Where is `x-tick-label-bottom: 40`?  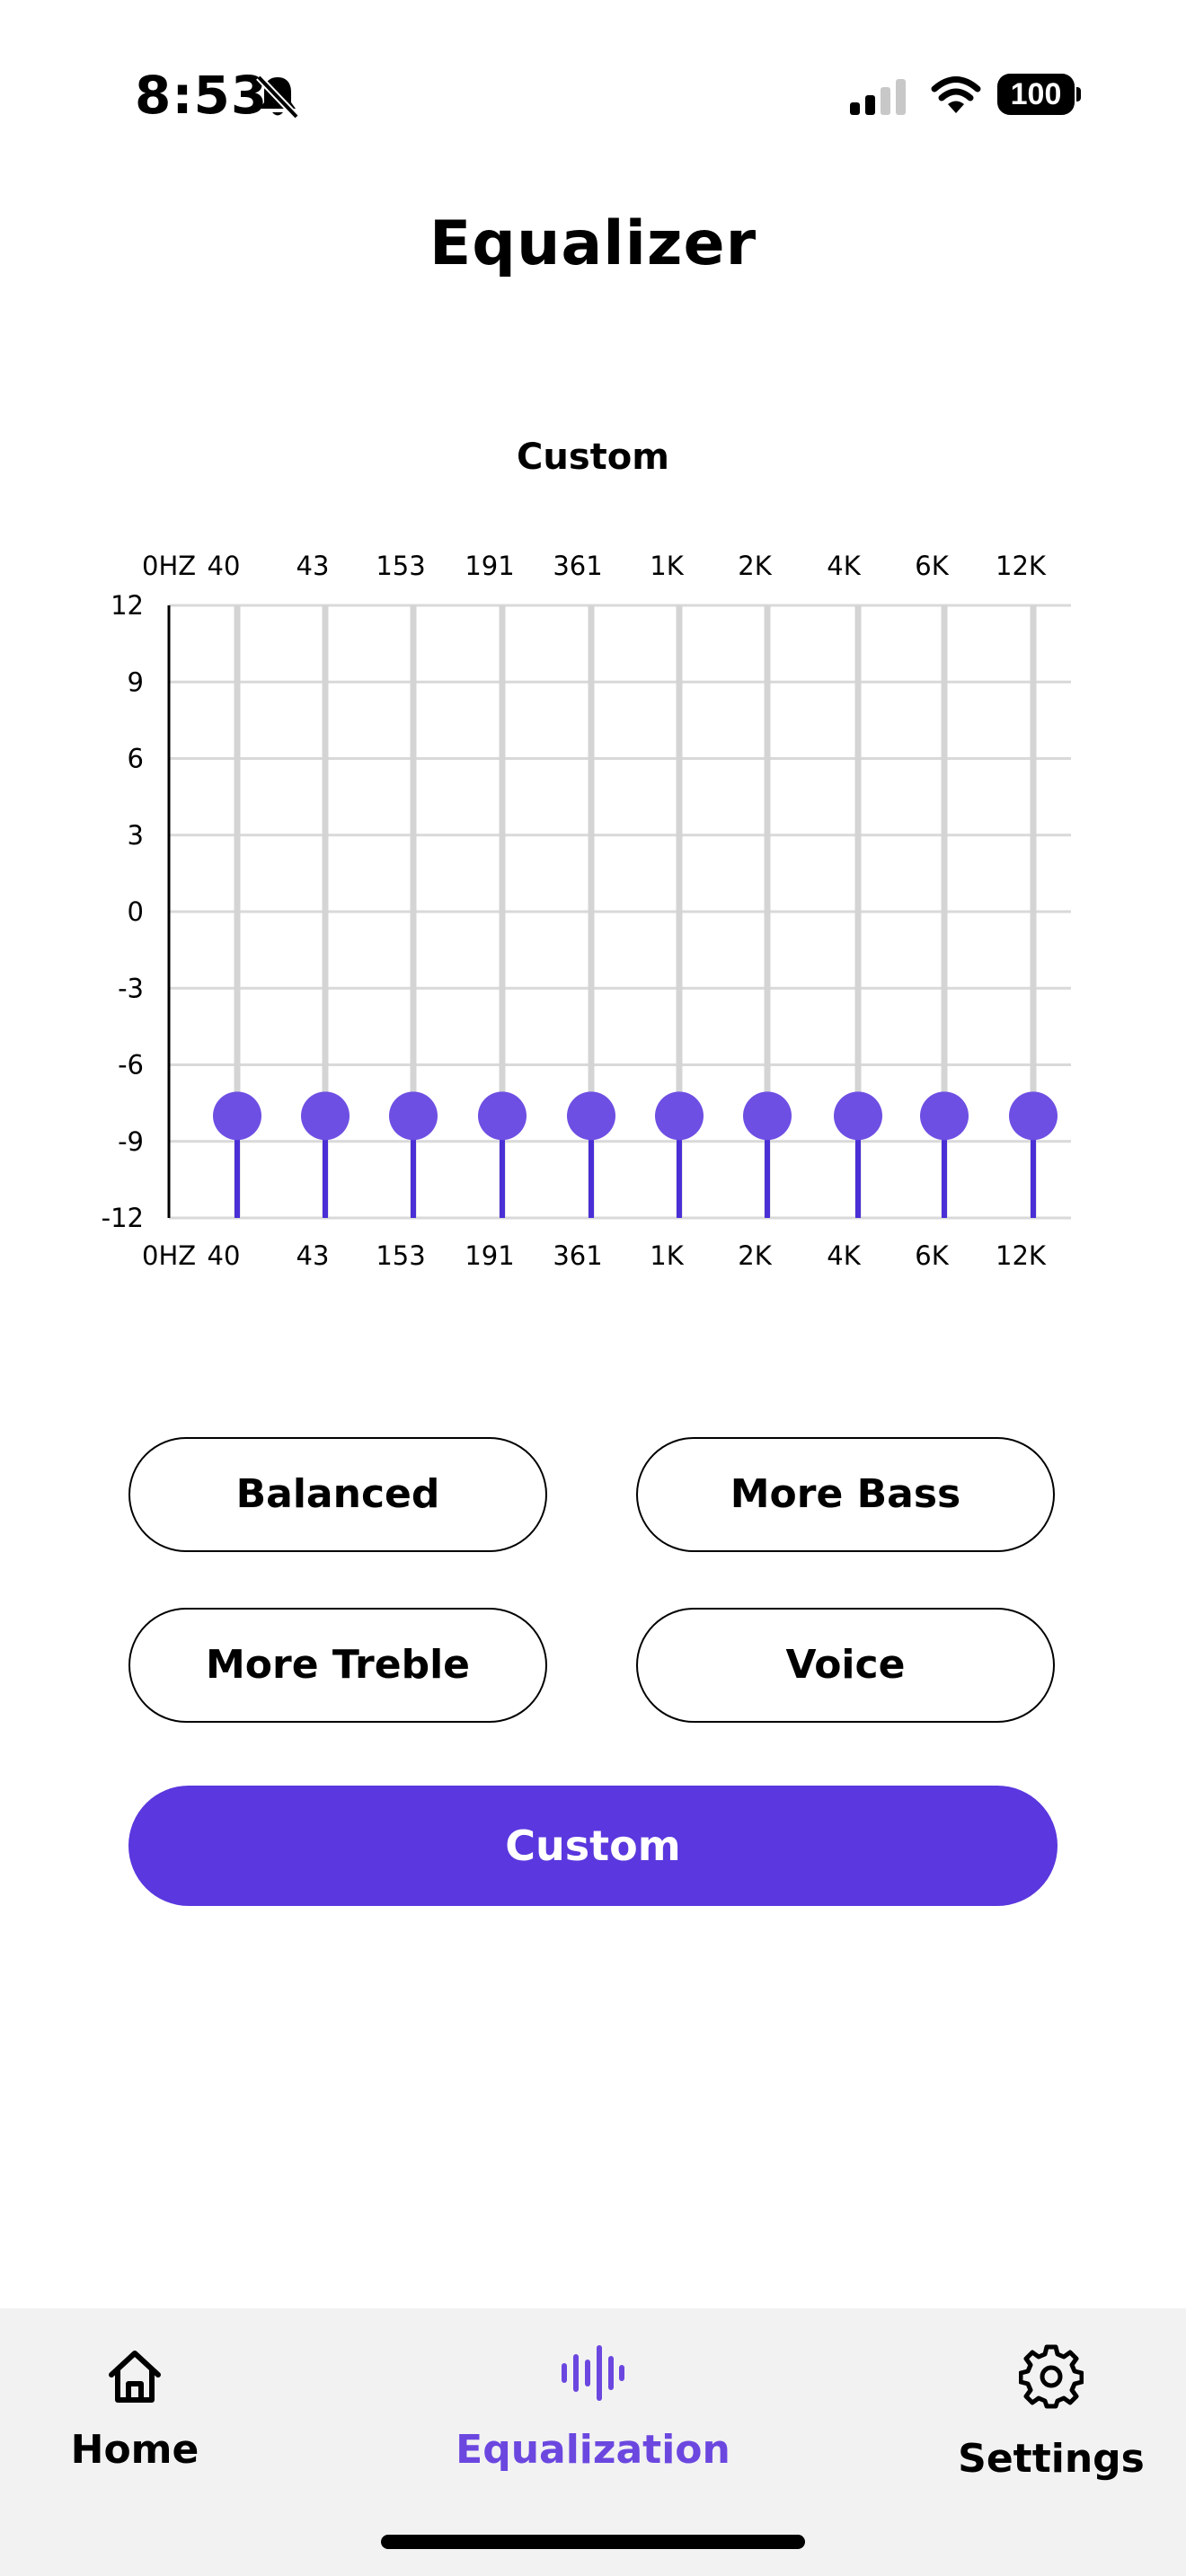 x-tick-label-bottom: 40 is located at coordinates (224, 1255).